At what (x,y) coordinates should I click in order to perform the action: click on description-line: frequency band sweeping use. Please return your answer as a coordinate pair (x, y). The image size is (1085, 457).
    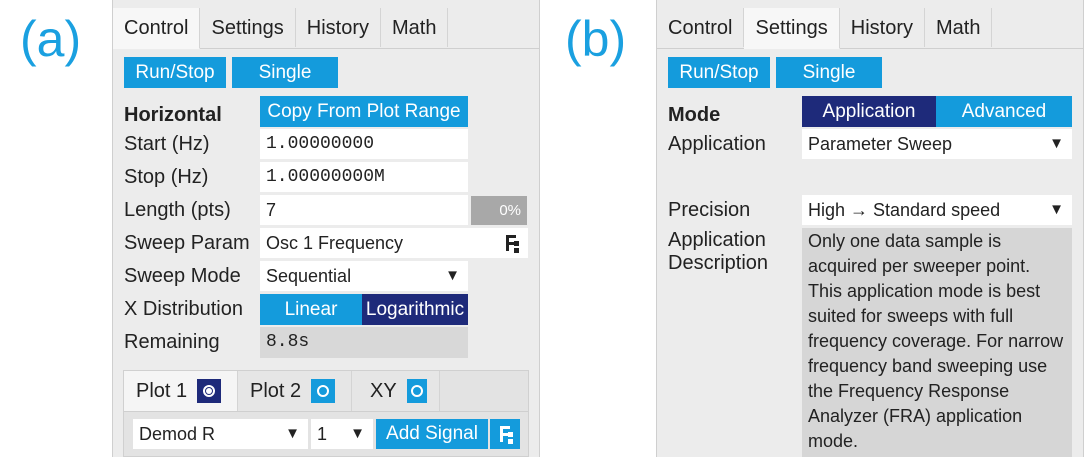
    Looking at the image, I should click on (928, 366).